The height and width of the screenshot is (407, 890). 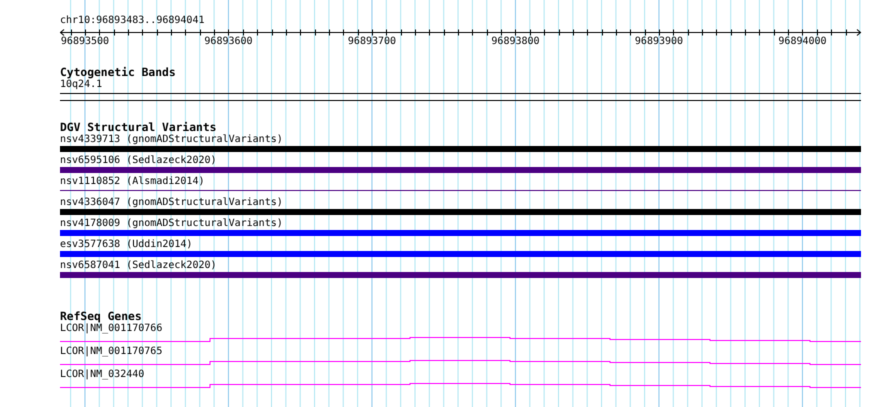 I want to click on tick-label: 96893800, so click(x=515, y=41).